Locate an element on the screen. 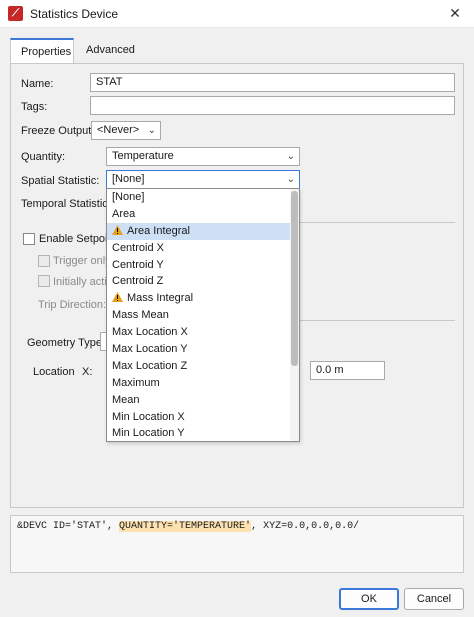 The width and height of the screenshot is (474, 617). tags-label: Tags: is located at coordinates (34, 107).